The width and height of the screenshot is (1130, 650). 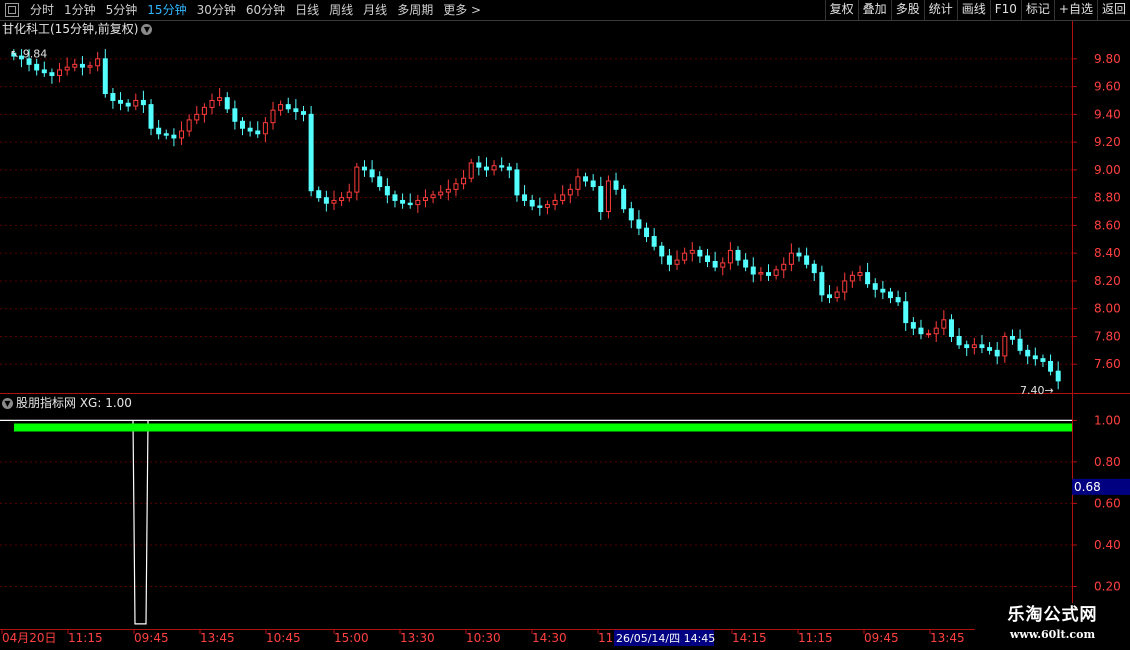 What do you see at coordinates (1075, 10) in the screenshot?
I see `tool-button-7: +自选` at bounding box center [1075, 10].